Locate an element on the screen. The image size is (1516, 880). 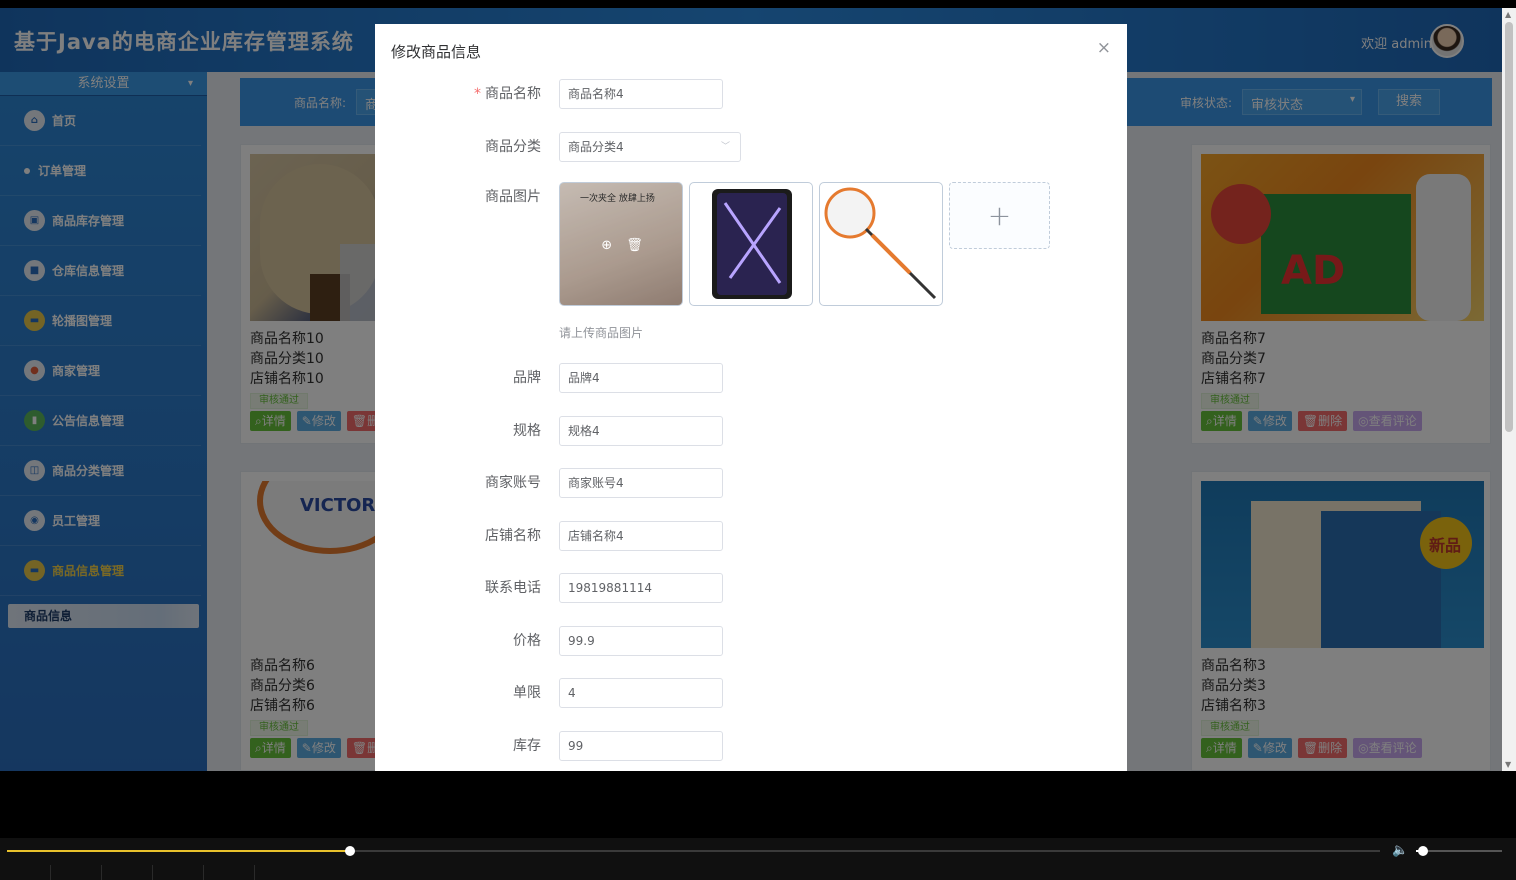
merchant-account-input: 商家账号4 is located at coordinates (641, 483).